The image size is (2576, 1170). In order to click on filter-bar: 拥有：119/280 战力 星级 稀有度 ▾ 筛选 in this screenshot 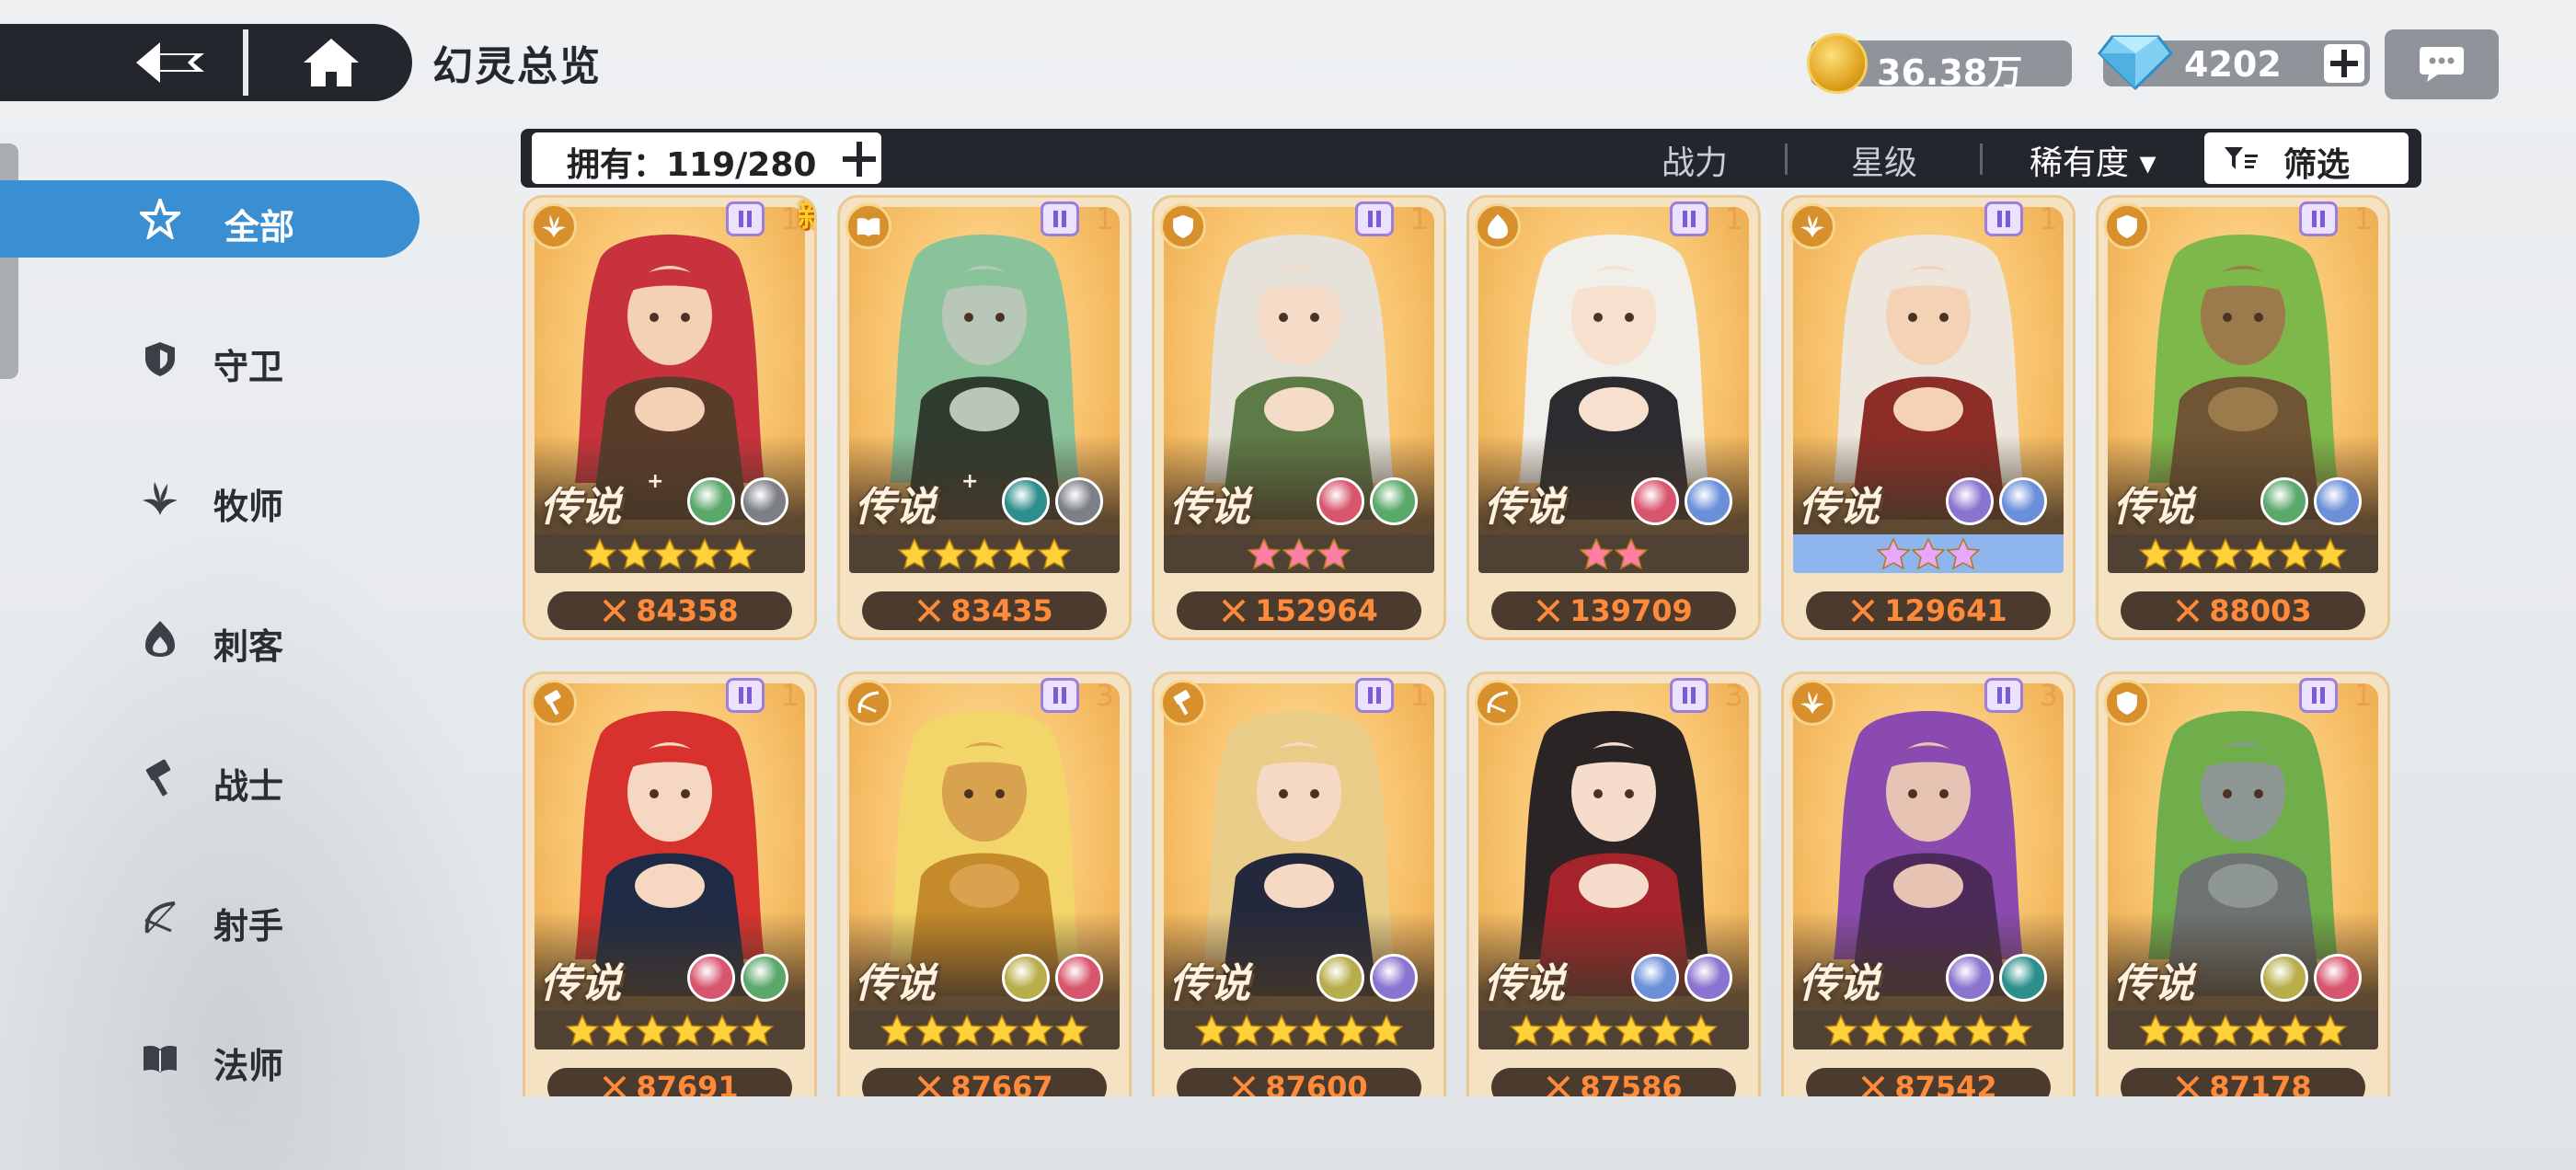, I will do `click(1471, 158)`.